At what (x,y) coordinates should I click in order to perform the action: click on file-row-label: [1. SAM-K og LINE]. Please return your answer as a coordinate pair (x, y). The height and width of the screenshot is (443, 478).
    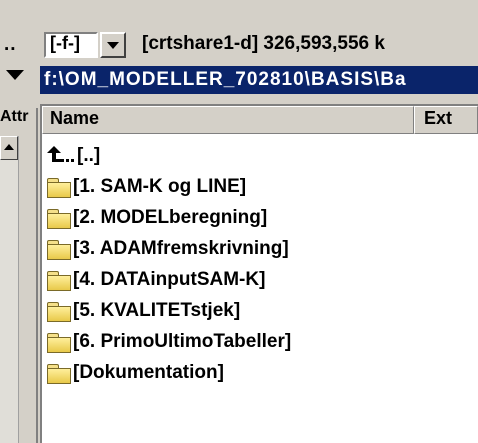
    Looking at the image, I should click on (160, 186).